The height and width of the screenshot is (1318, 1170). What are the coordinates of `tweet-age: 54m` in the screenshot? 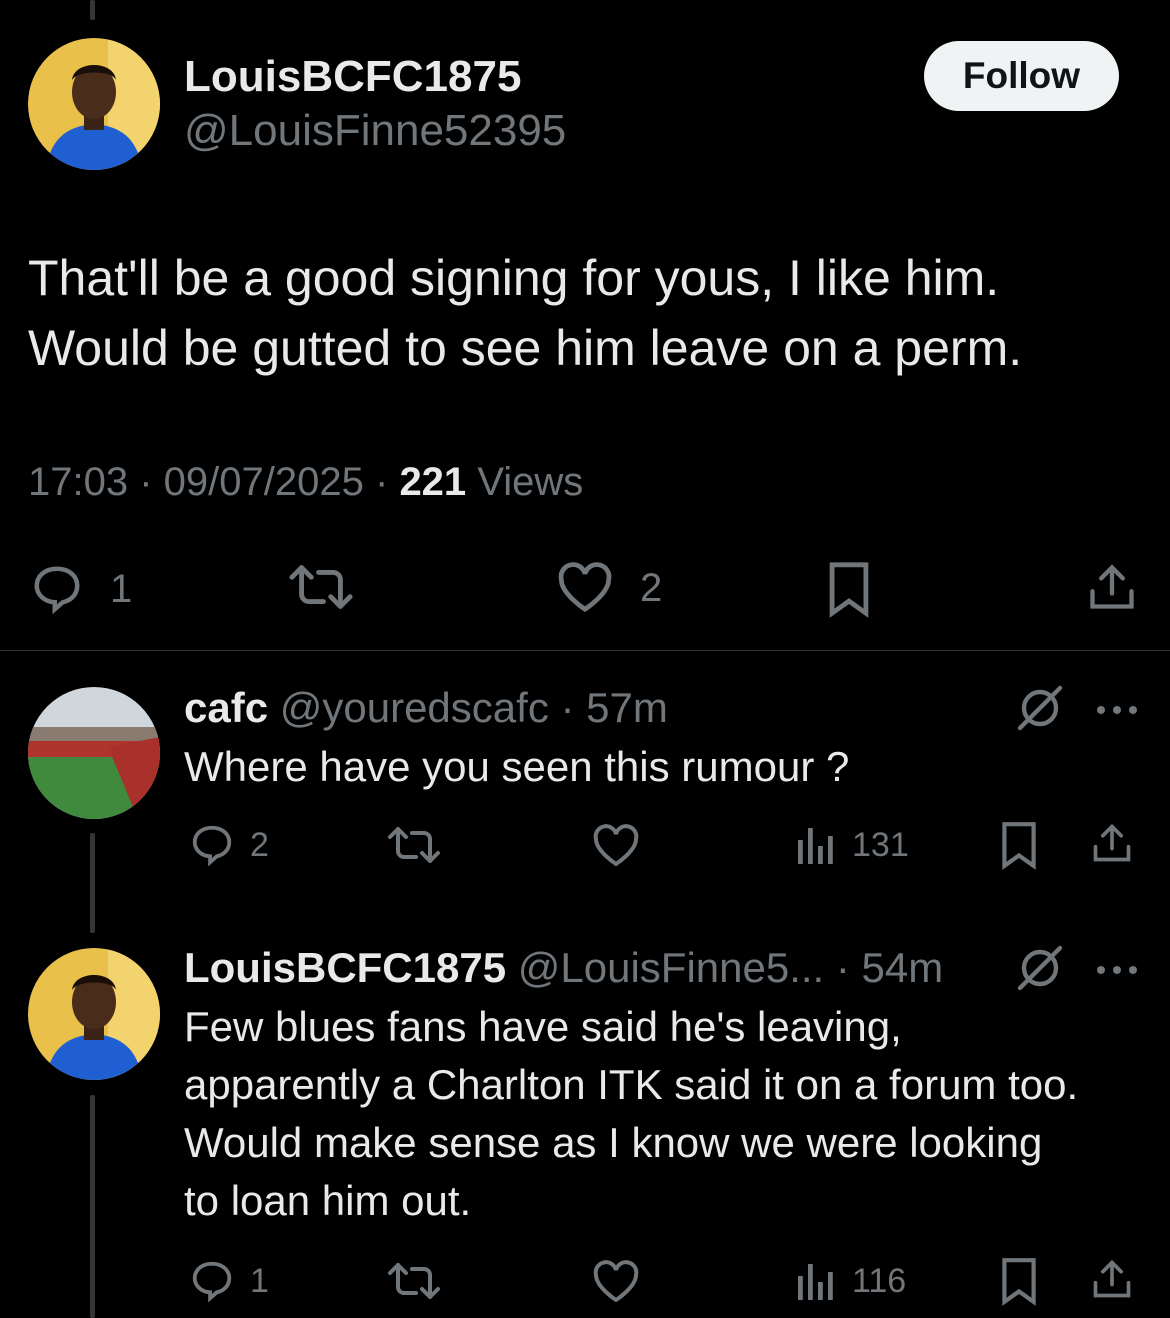 It's located at (902, 967).